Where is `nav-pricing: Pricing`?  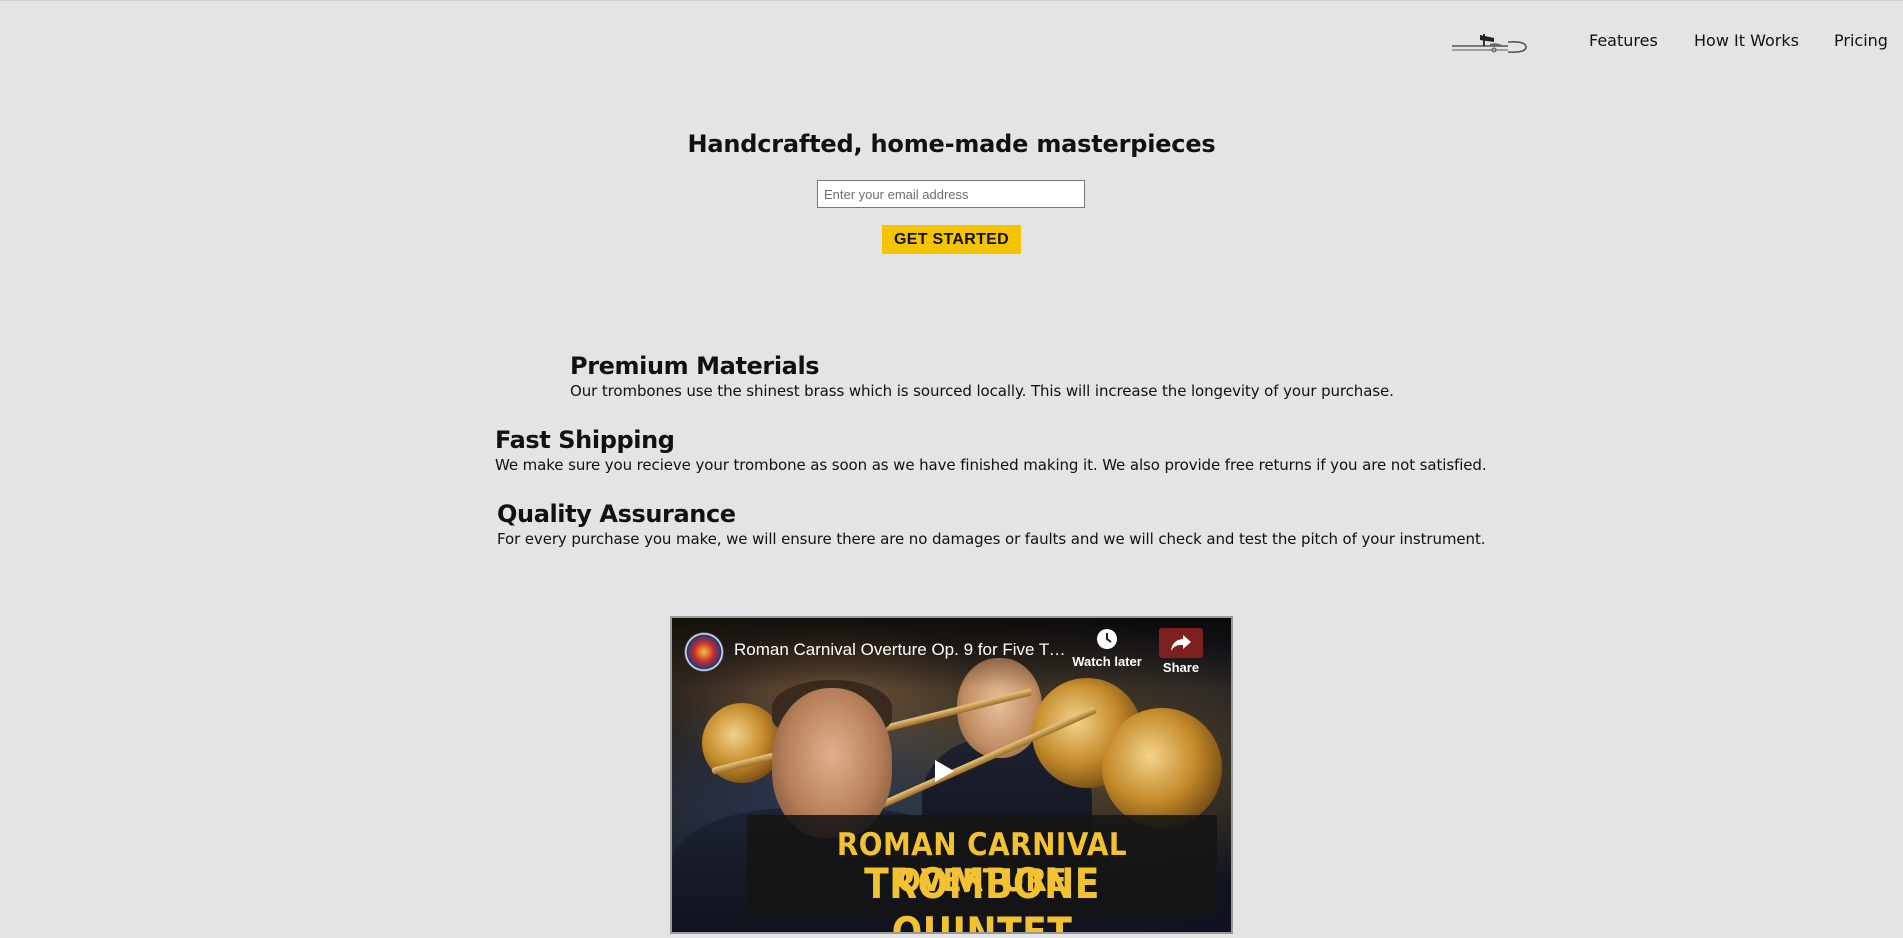
nav-pricing: Pricing is located at coordinates (1861, 40).